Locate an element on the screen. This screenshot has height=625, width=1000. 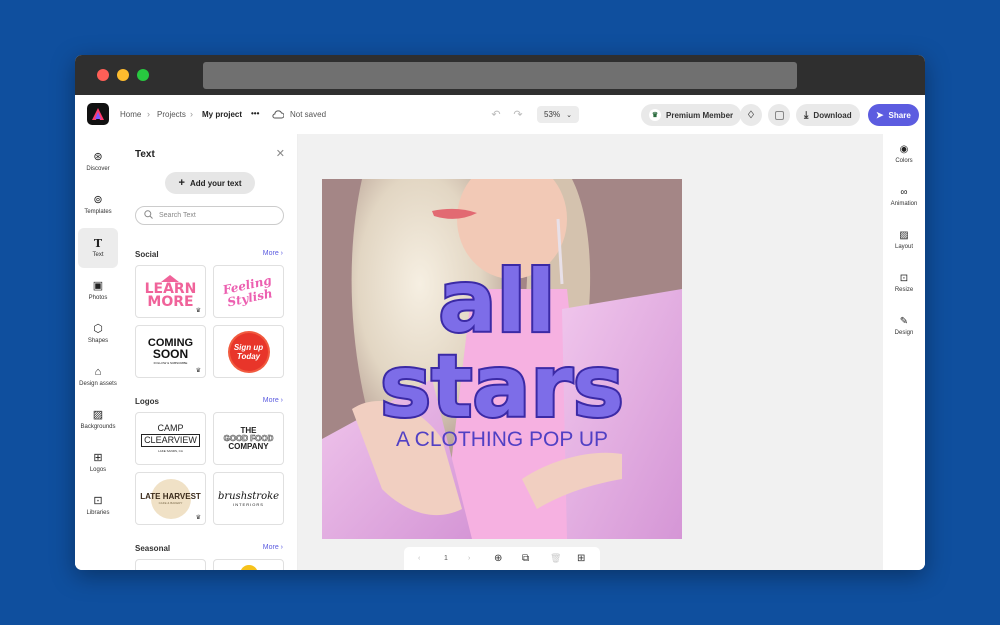
photo-icon: ▣ is located at coordinates (98, 286).